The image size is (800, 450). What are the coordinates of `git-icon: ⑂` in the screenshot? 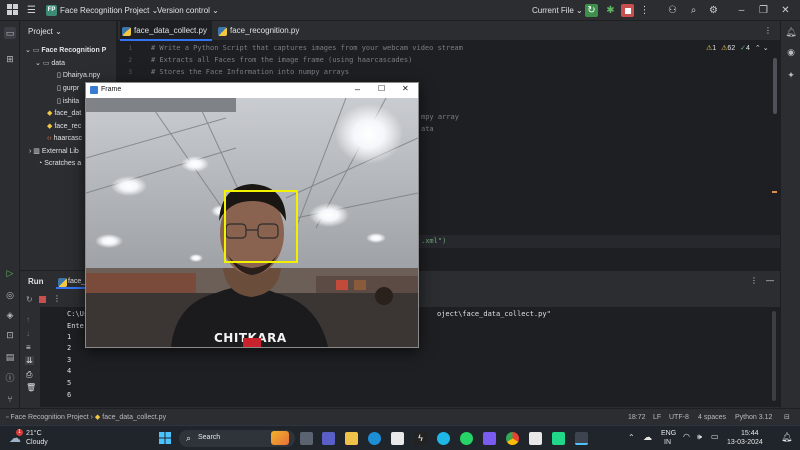 It's located at (10, 399).